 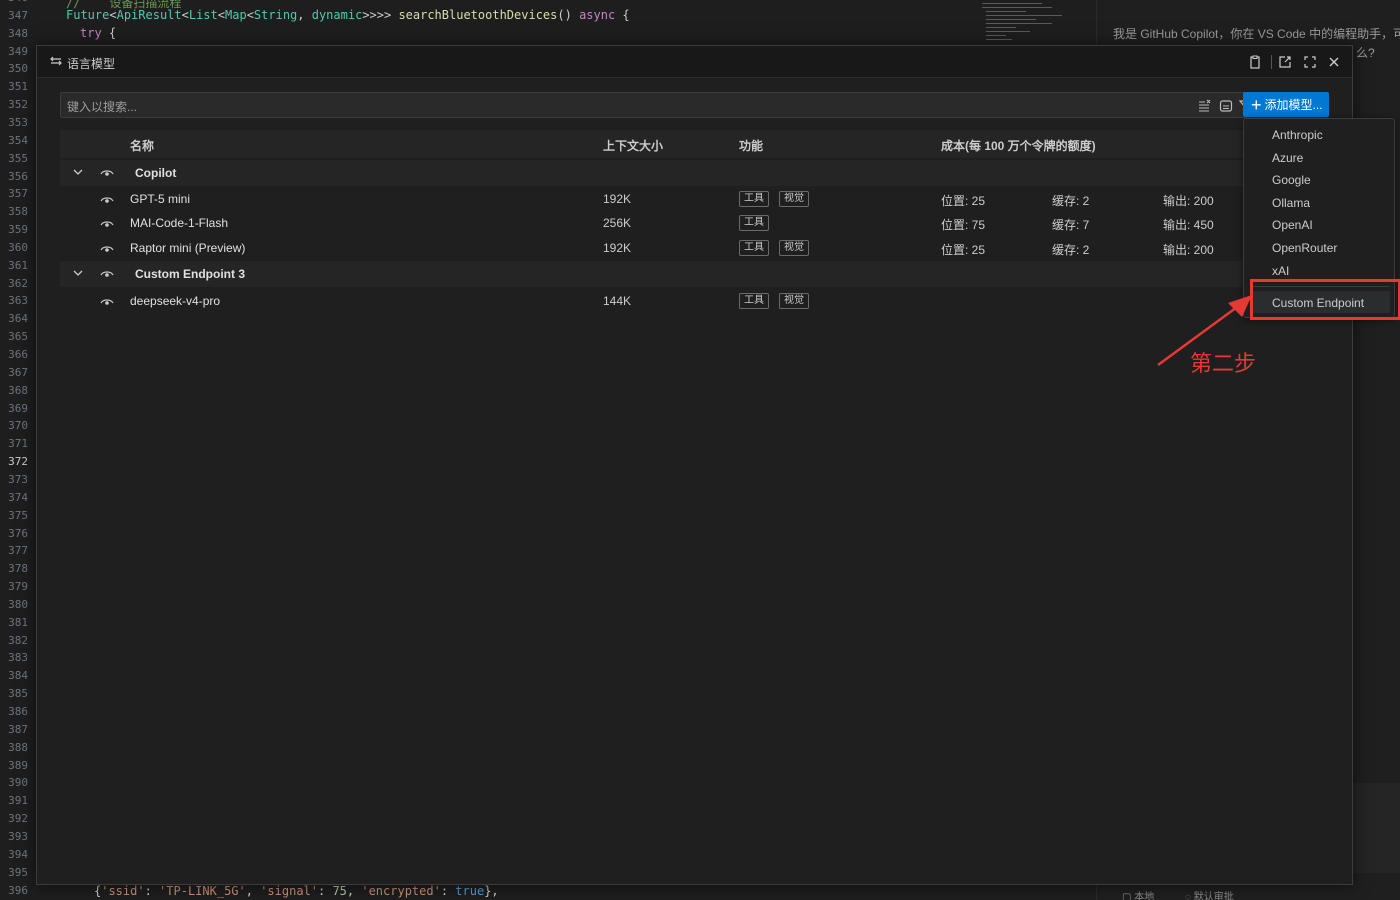 What do you see at coordinates (1071, 201) in the screenshot?
I see `cost-cache: 缓存: 2` at bounding box center [1071, 201].